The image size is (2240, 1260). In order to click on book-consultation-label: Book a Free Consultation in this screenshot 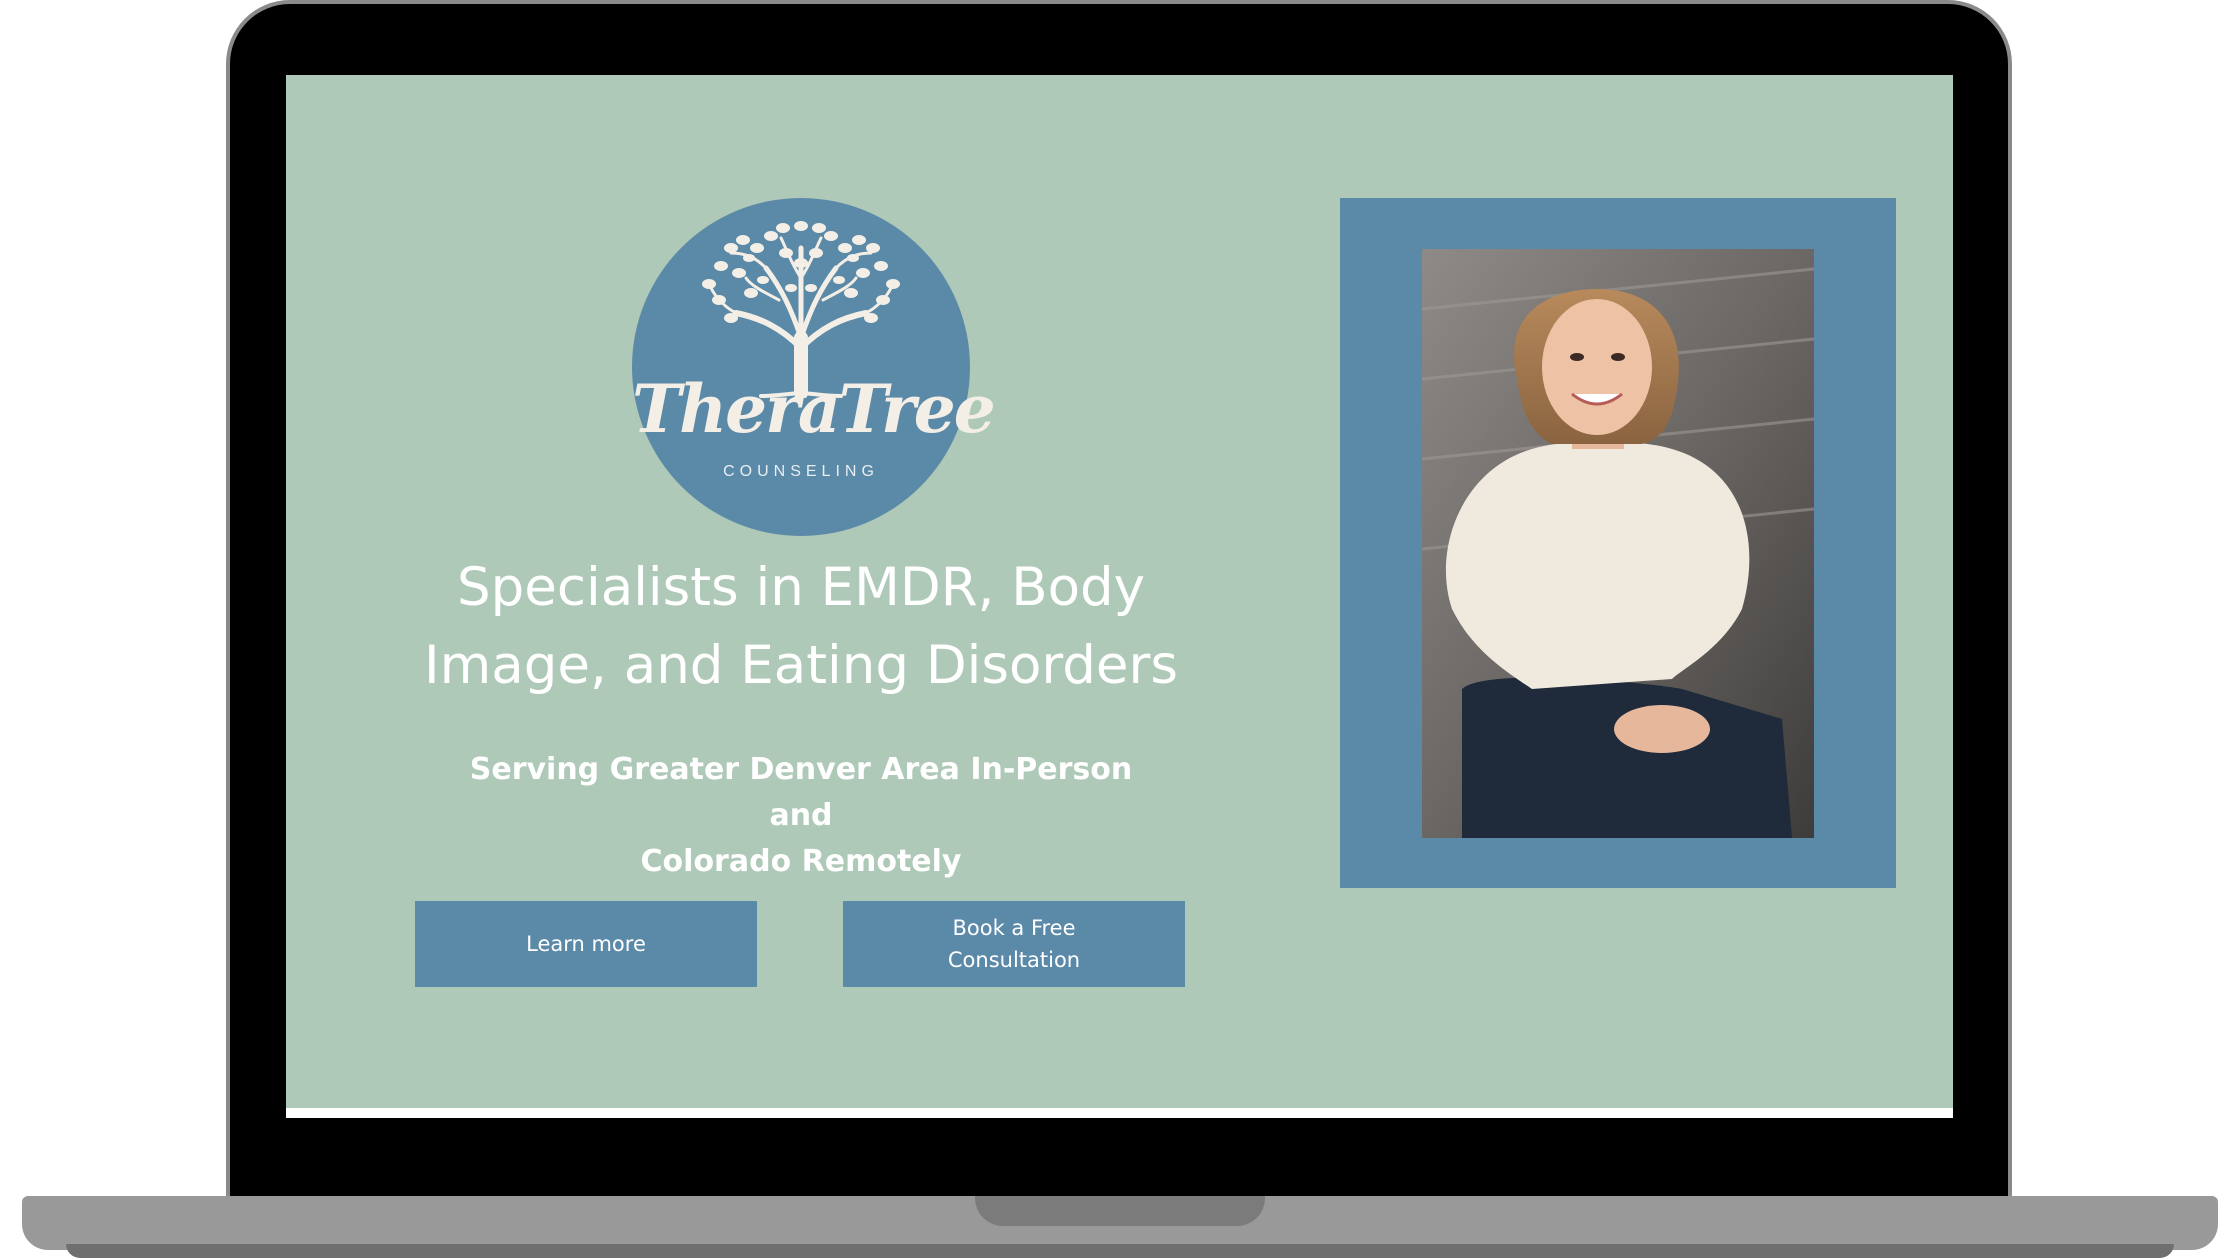, I will do `click(1014, 944)`.